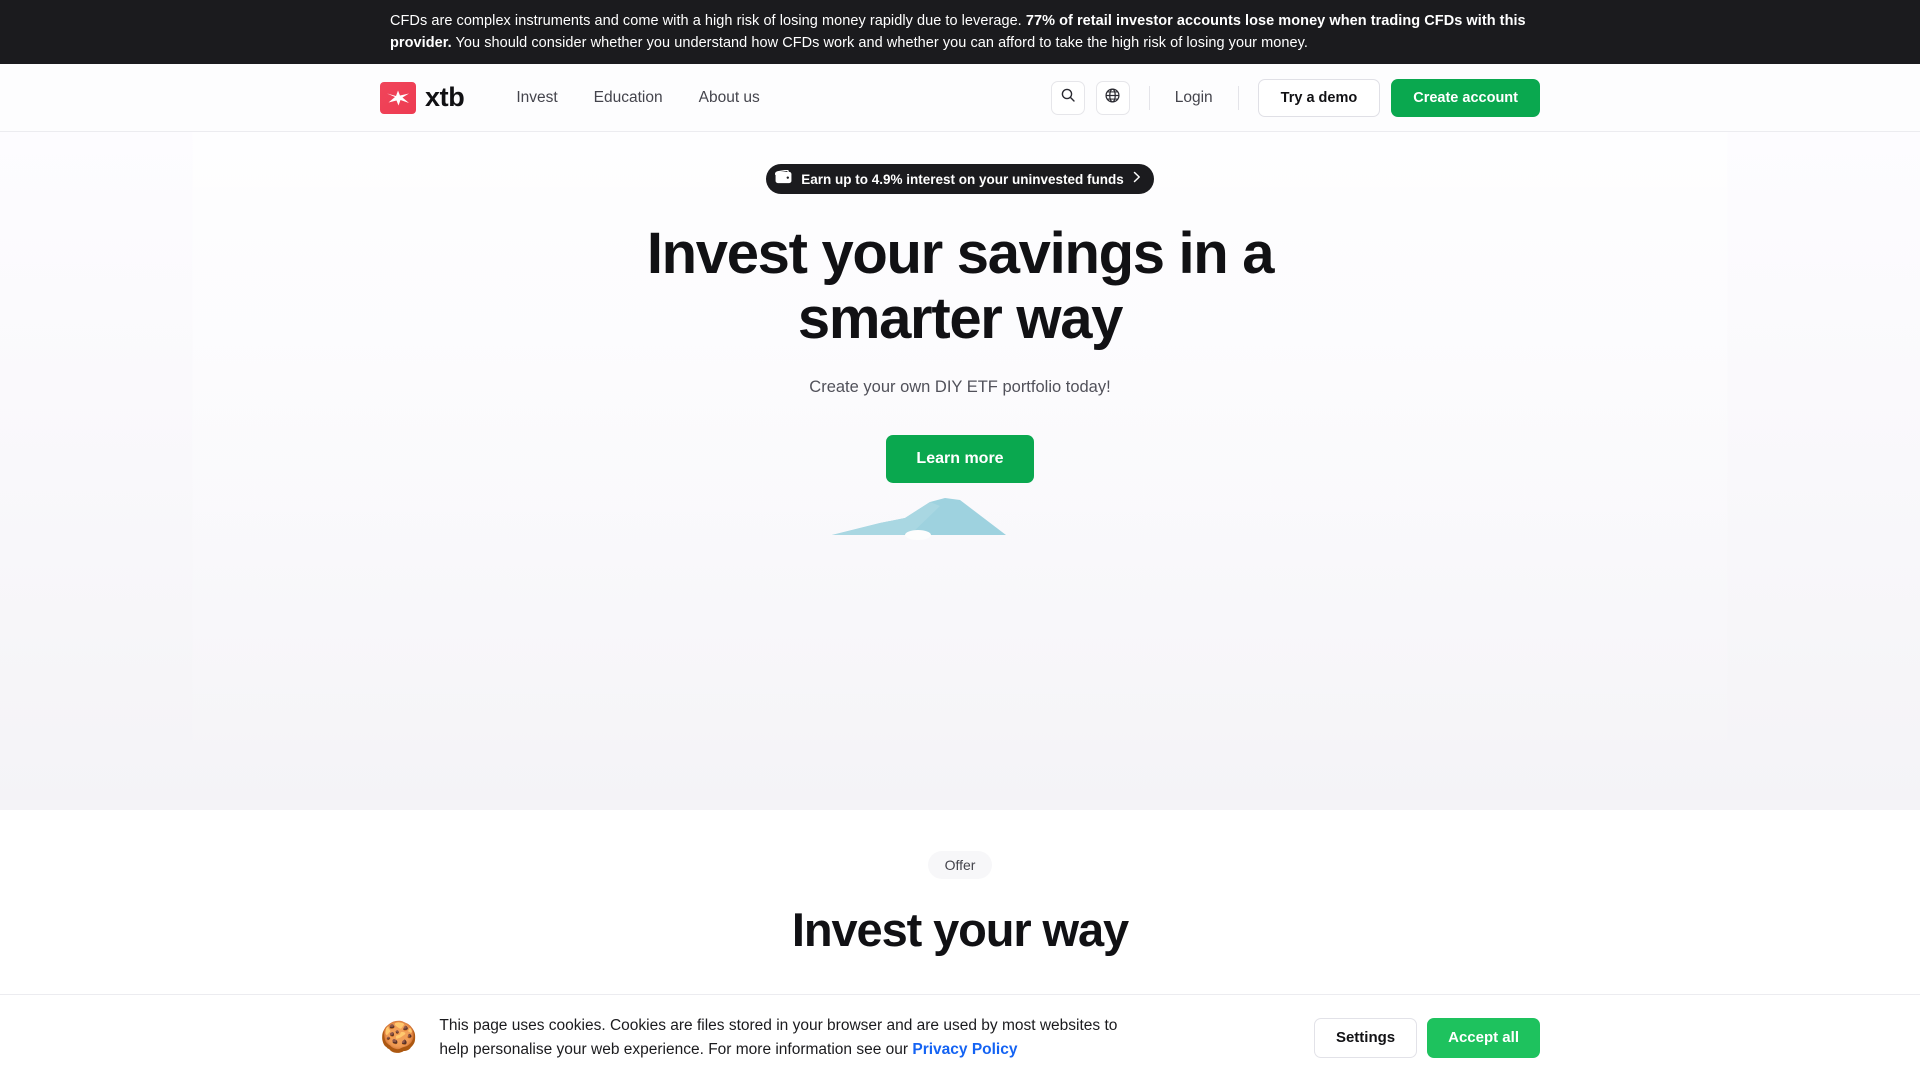 The height and width of the screenshot is (1080, 1920). I want to click on offer-inner: Offer Invest your way, so click(960, 883).